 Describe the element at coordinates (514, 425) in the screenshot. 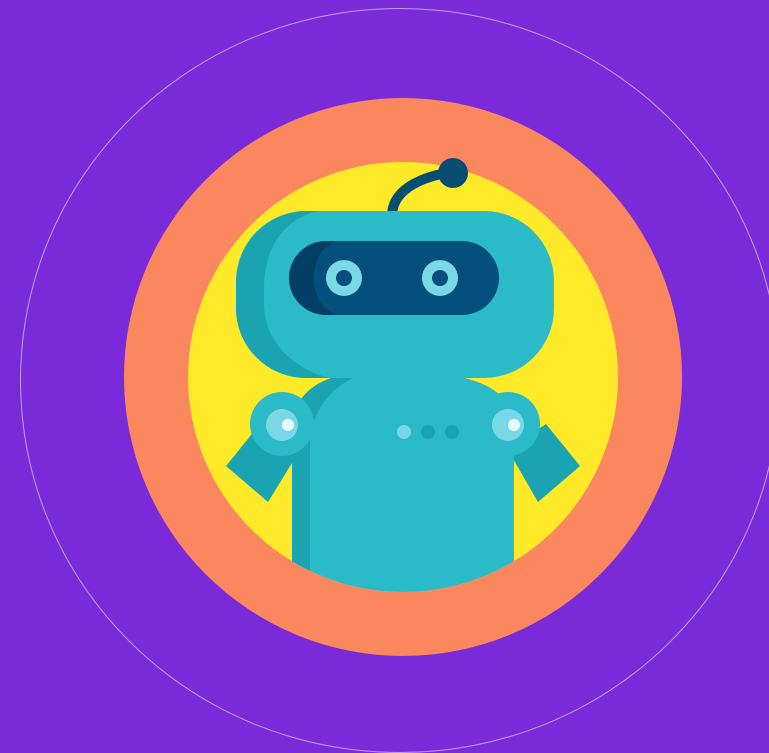

I see `right-shoulder-glint` at that location.